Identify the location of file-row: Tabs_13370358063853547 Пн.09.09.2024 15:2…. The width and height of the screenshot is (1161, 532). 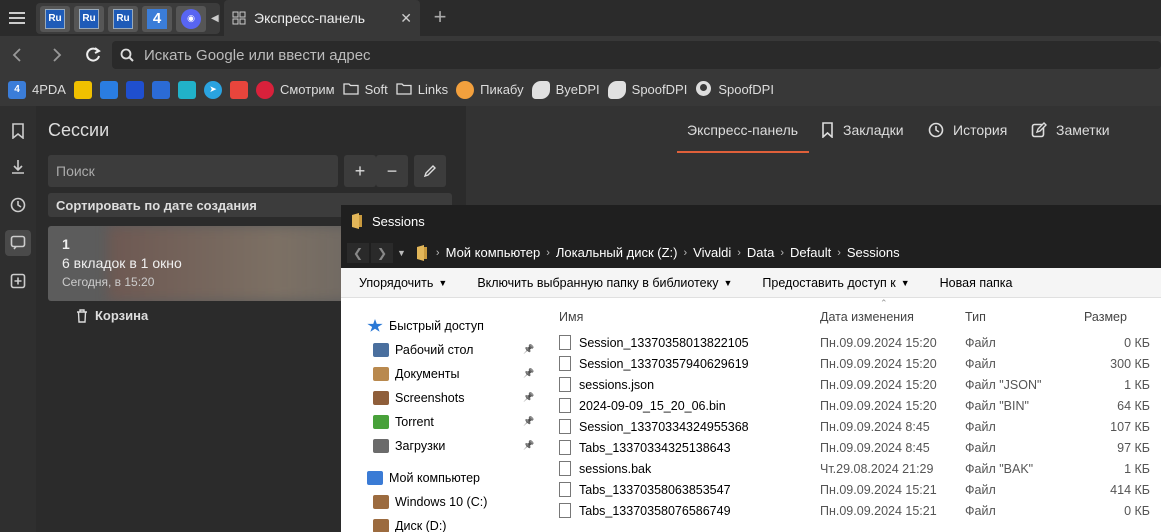
(860, 490).